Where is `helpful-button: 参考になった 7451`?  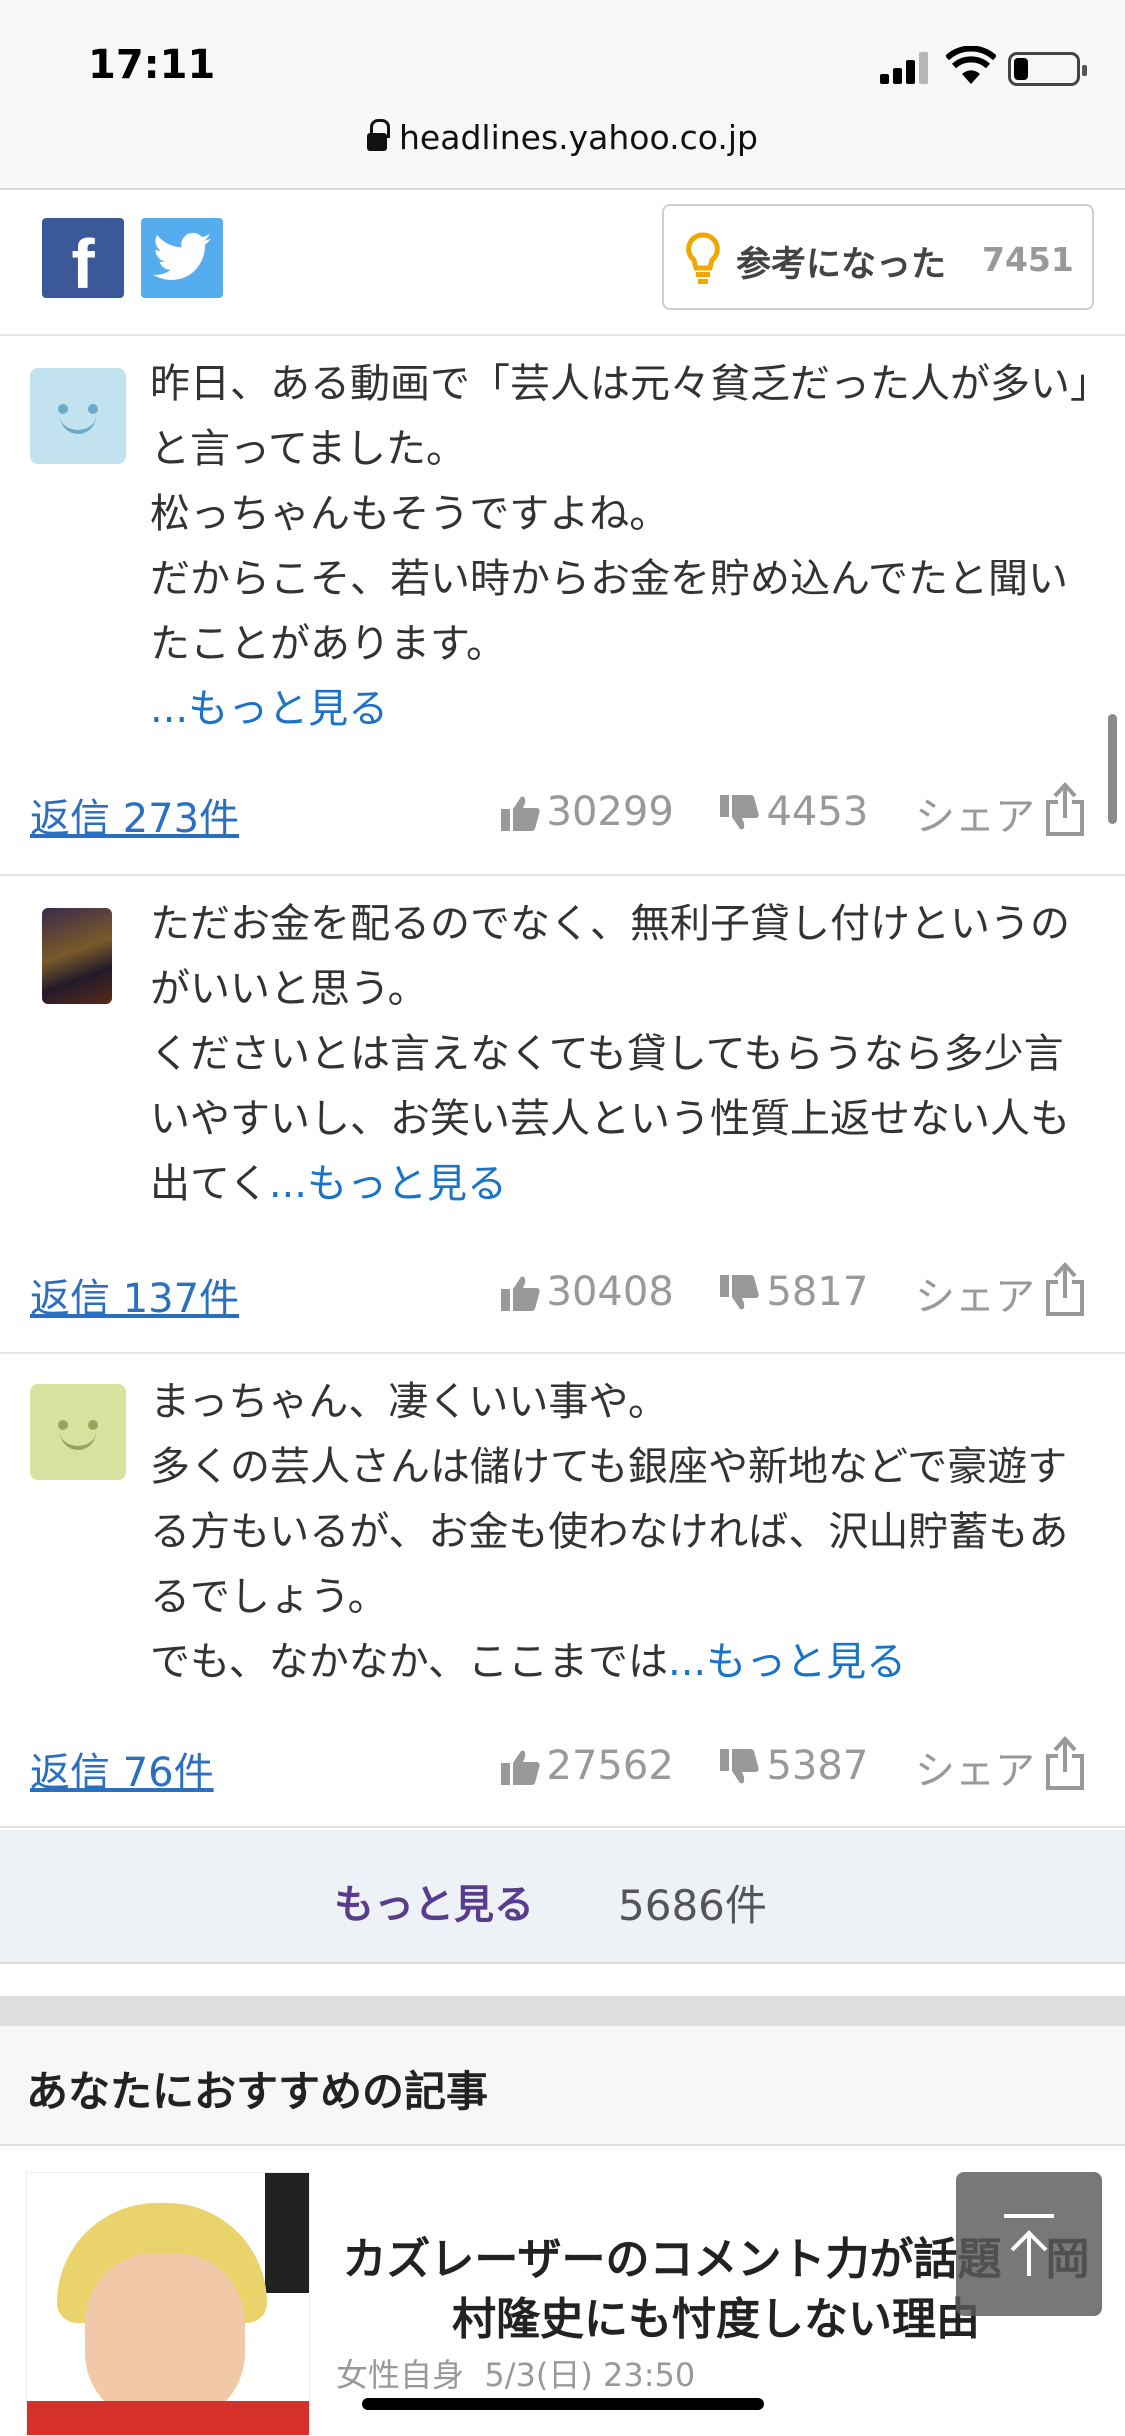 helpful-button: 参考になった 7451 is located at coordinates (878, 257).